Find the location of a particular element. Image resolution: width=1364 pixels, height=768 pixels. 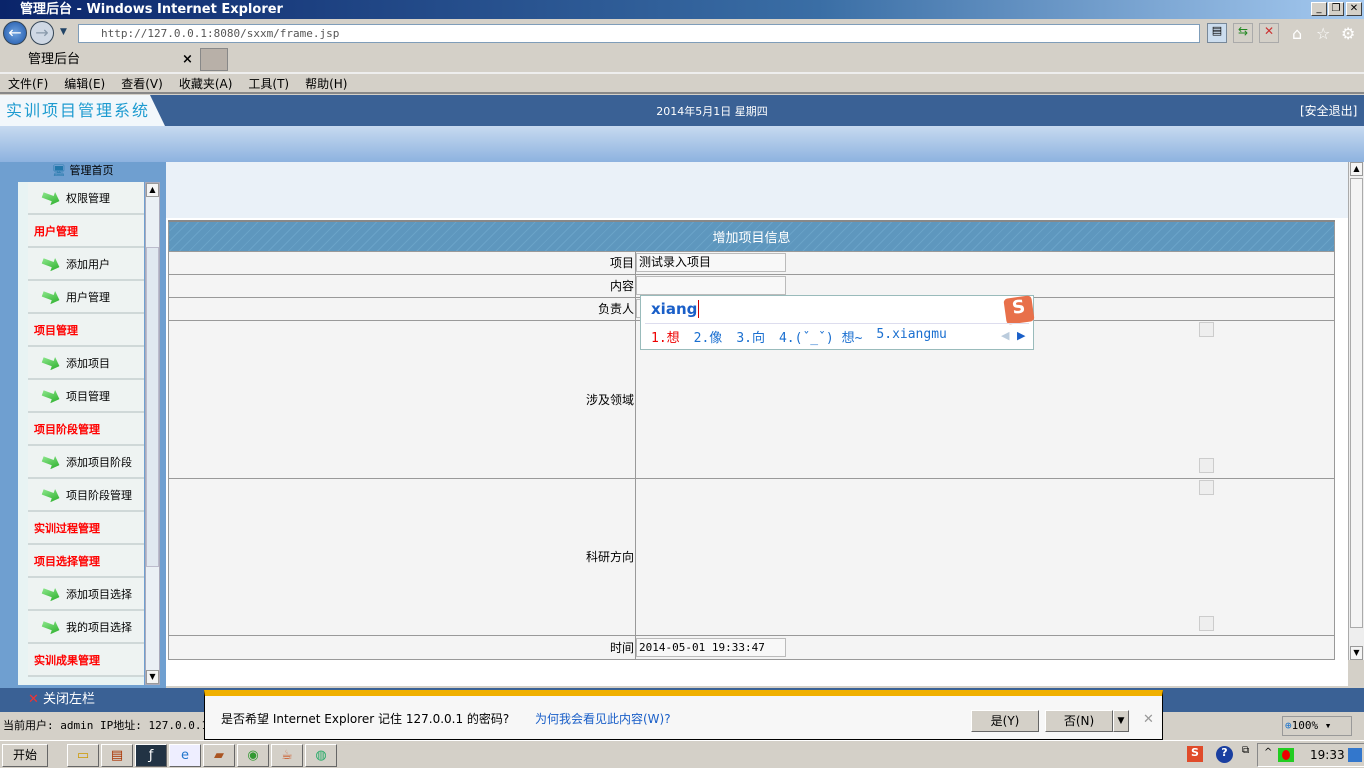

sidebar-item-label: 项目管理 is located at coordinates (88, 396).